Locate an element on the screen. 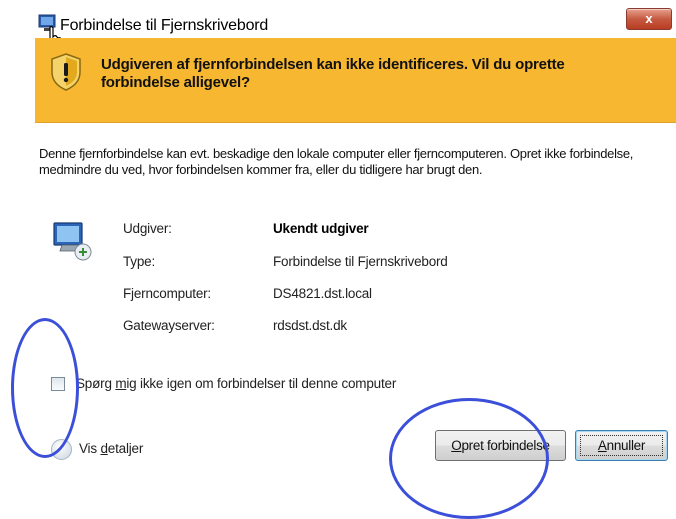 This screenshot has width=676, height=519. title-bar: Forbindelse til Fjernskrivebord x is located at coordinates (338, 18).